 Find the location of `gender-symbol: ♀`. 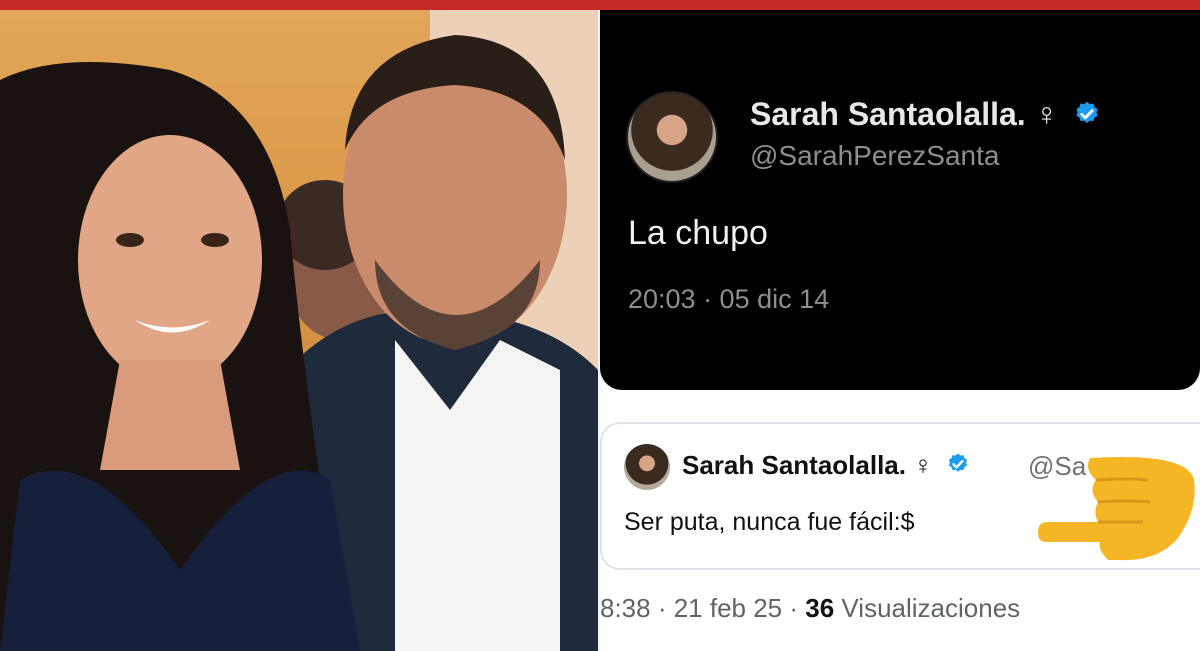

gender-symbol: ♀ is located at coordinates (1046, 114).